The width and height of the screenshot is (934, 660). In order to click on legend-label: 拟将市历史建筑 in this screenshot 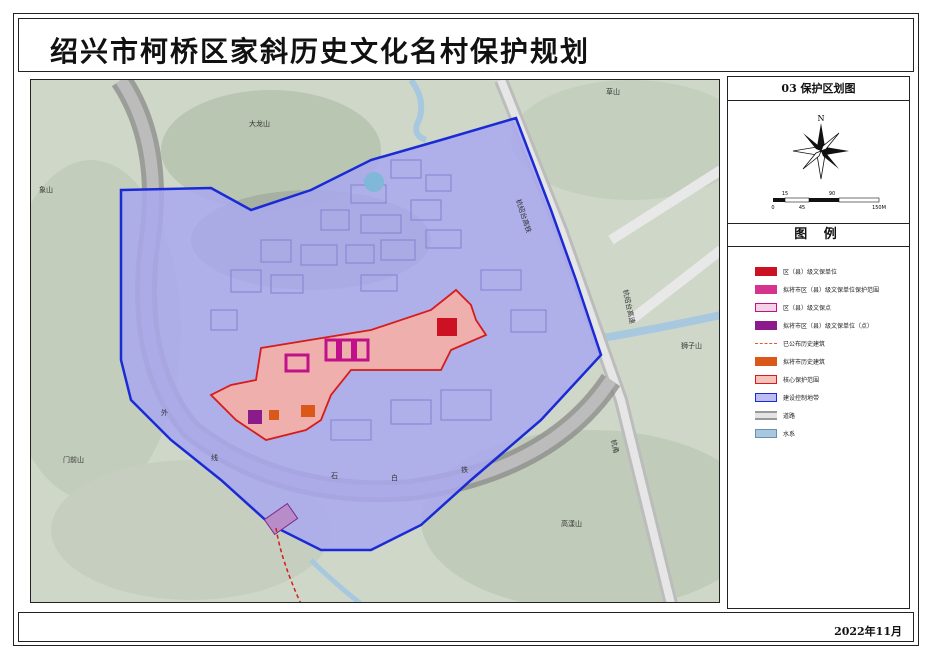, I will do `click(804, 362)`.